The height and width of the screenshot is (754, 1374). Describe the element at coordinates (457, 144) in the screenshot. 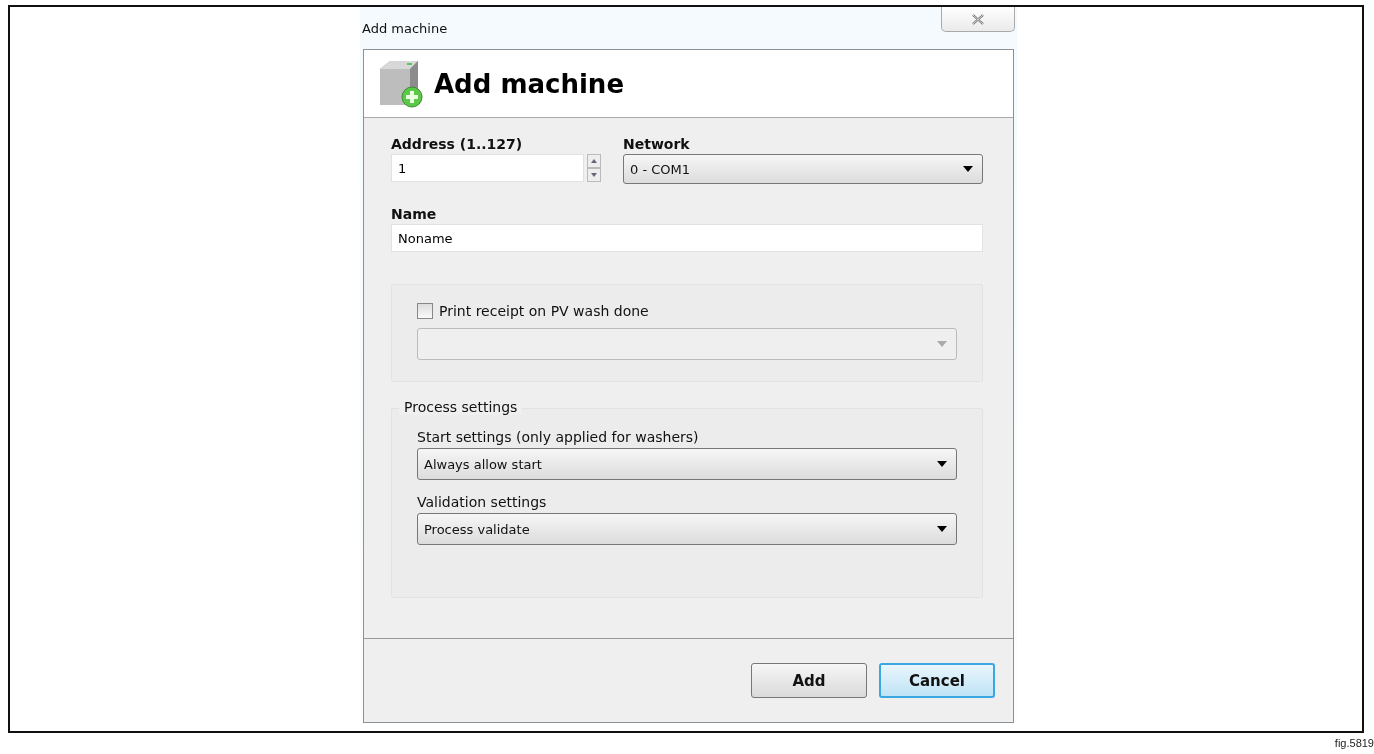

I see `address-label: Address (1..127)` at that location.